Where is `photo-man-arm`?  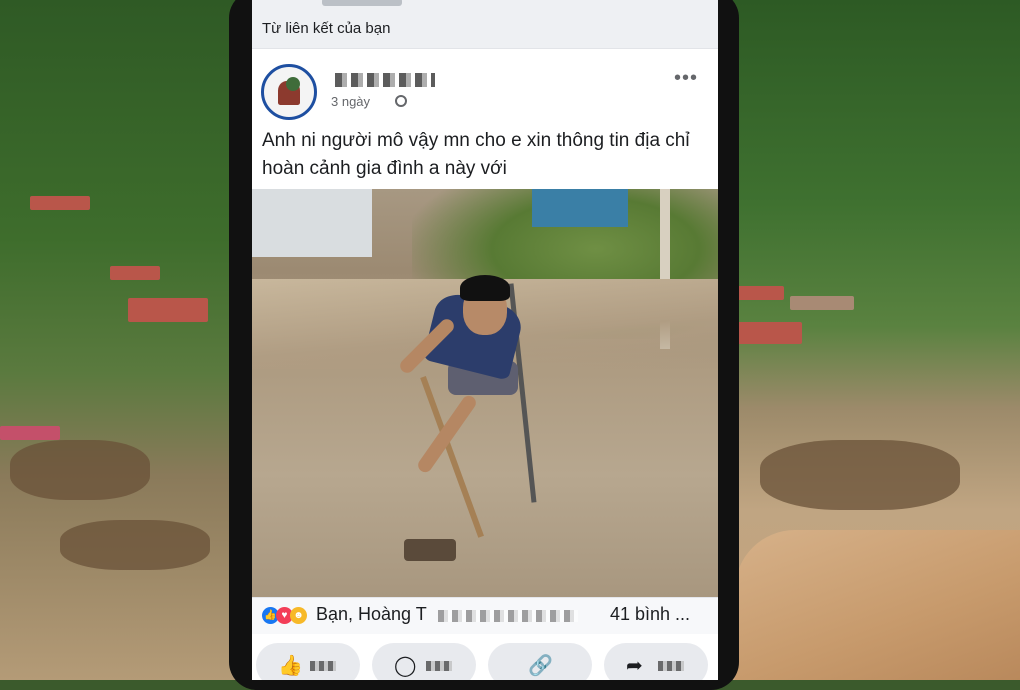
photo-man-arm is located at coordinates (447, 434).